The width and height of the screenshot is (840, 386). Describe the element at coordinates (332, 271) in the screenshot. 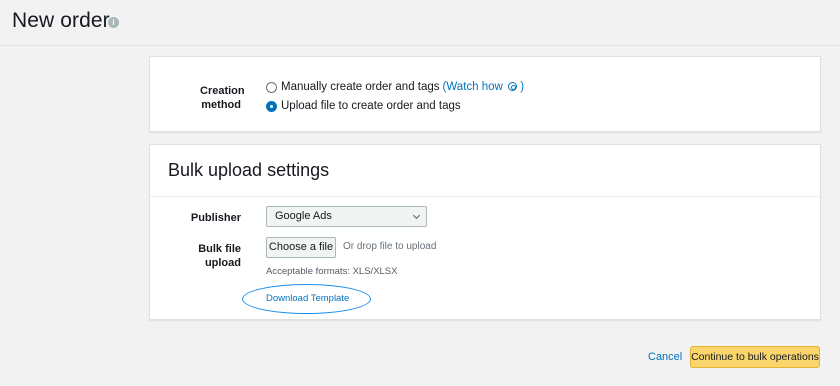

I see `acceptable-formats-text: Acceptable formats: XLS/XLSX` at that location.